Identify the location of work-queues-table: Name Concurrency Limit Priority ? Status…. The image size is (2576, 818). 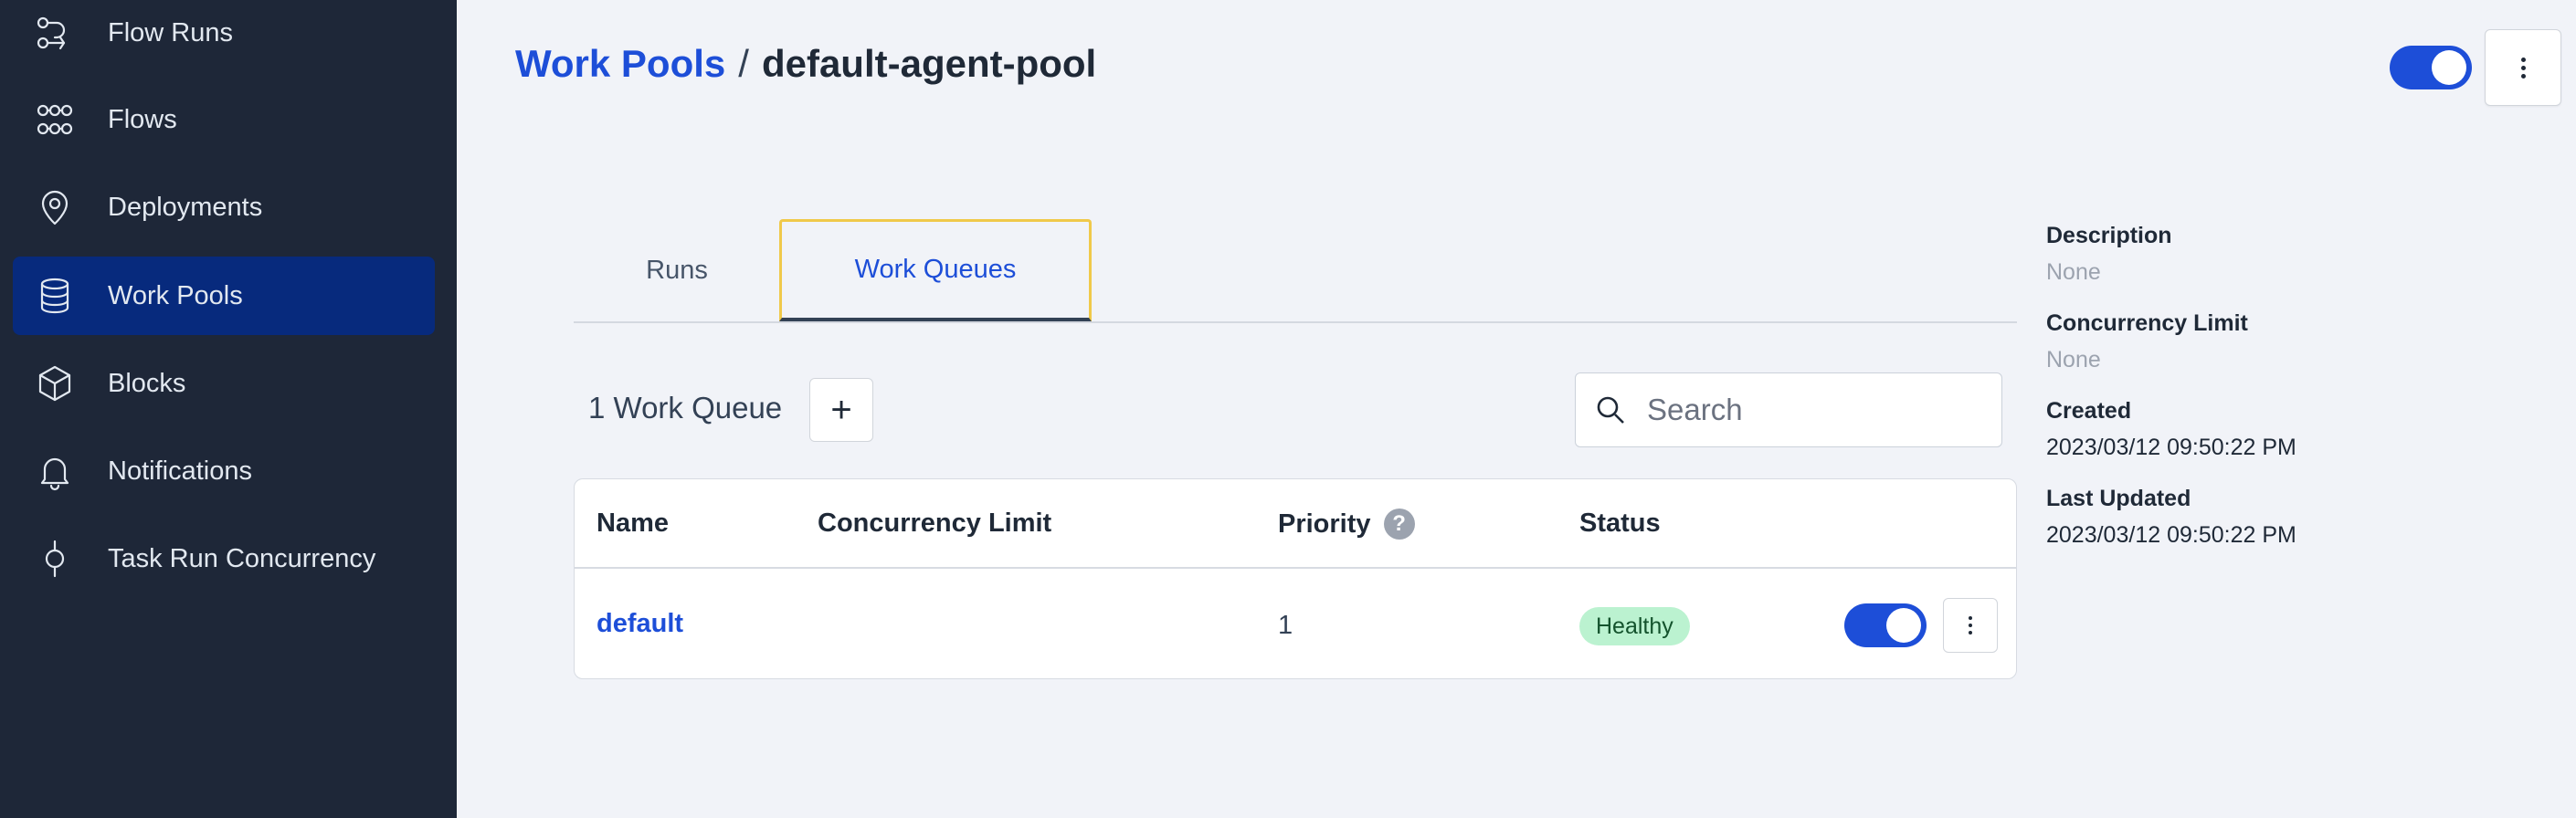
(1295, 578).